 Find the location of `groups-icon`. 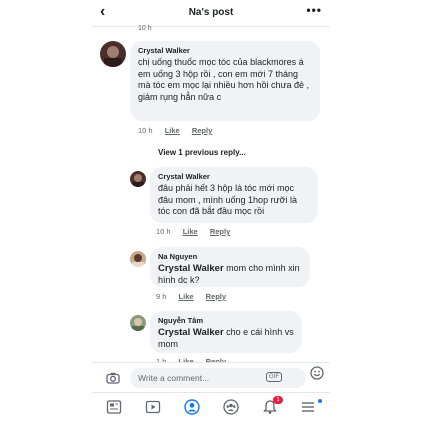

groups-icon is located at coordinates (231, 409).